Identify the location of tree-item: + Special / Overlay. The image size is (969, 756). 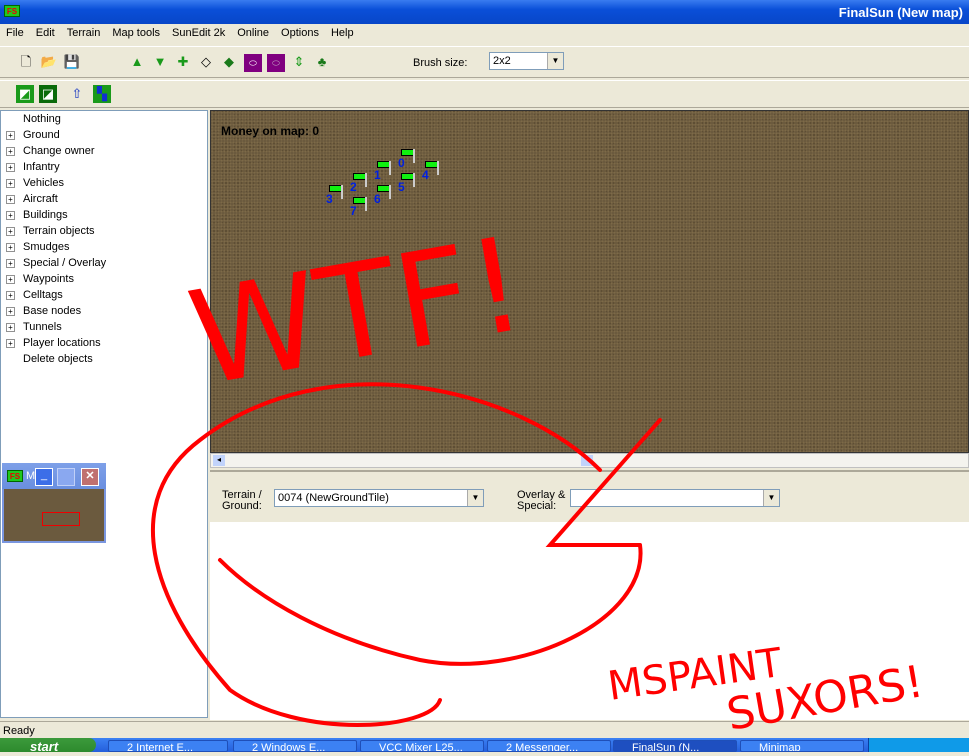
(104, 263).